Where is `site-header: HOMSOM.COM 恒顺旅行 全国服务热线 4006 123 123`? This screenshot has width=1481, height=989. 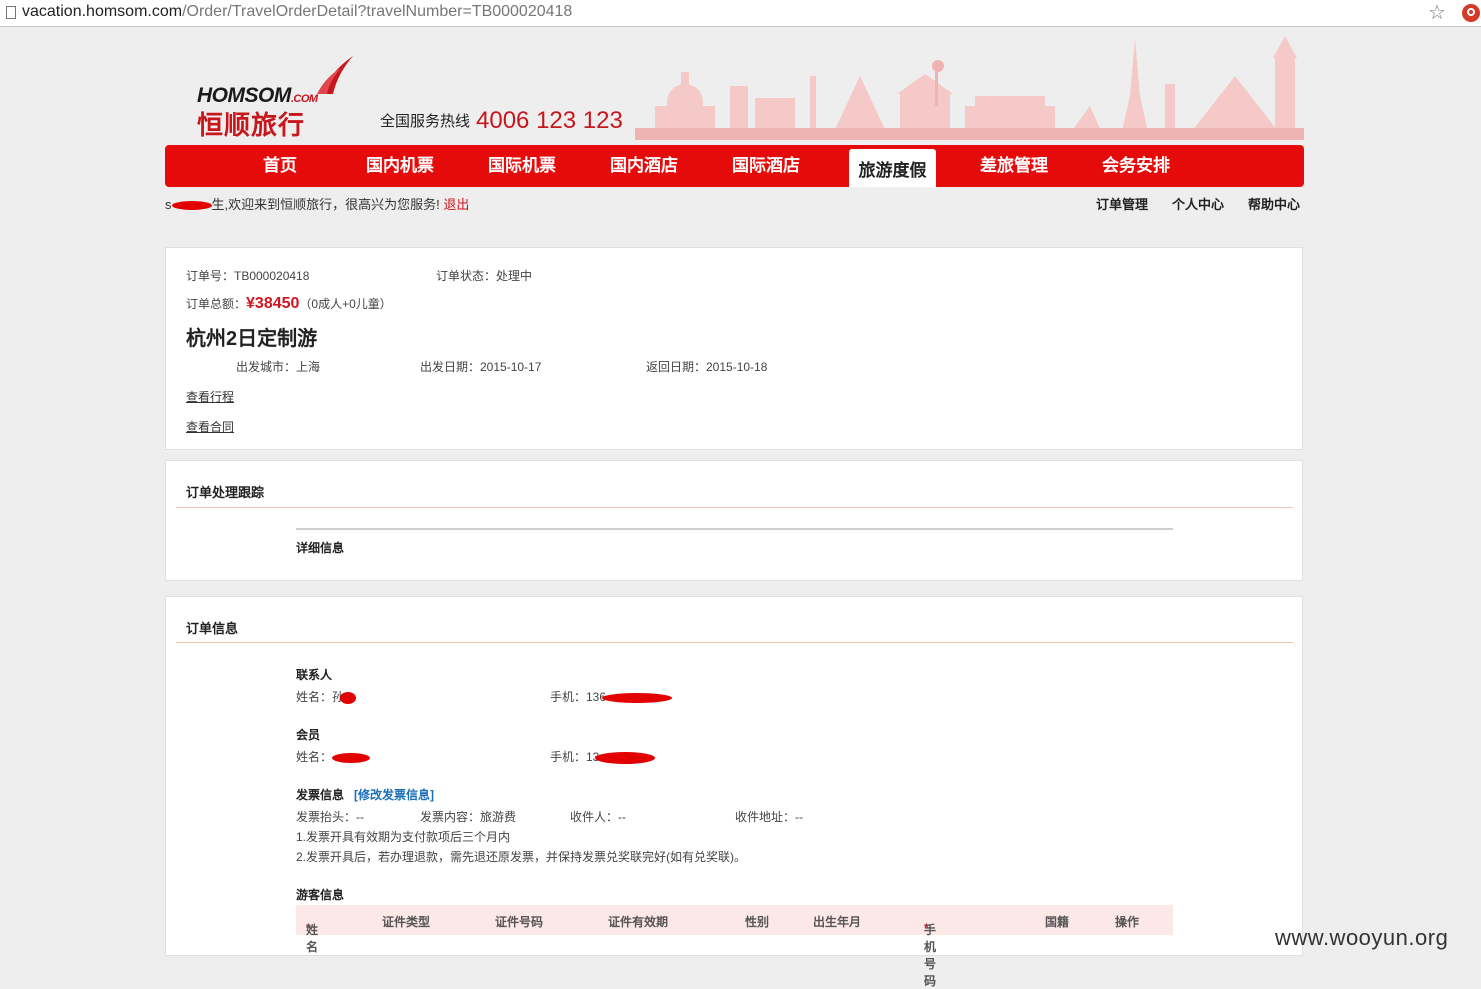 site-header: HOMSOM.COM 恒顺旅行 全国服务热线 4006 123 123 is located at coordinates (734, 87).